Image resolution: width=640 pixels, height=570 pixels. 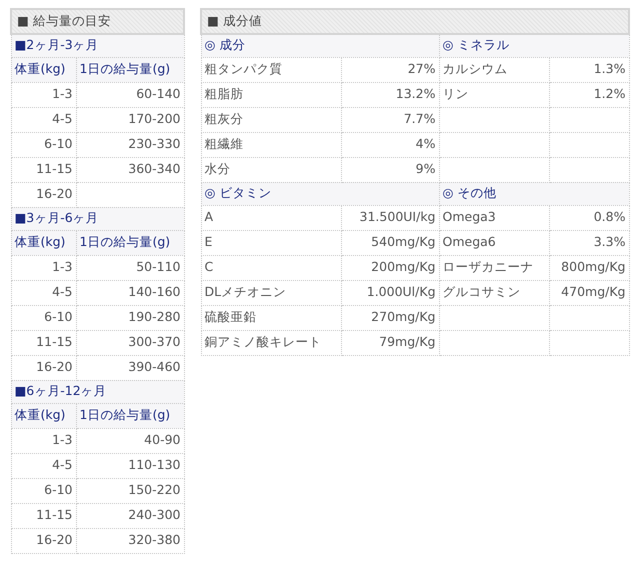 I want to click on table-cell: 190-280, so click(x=130, y=317).